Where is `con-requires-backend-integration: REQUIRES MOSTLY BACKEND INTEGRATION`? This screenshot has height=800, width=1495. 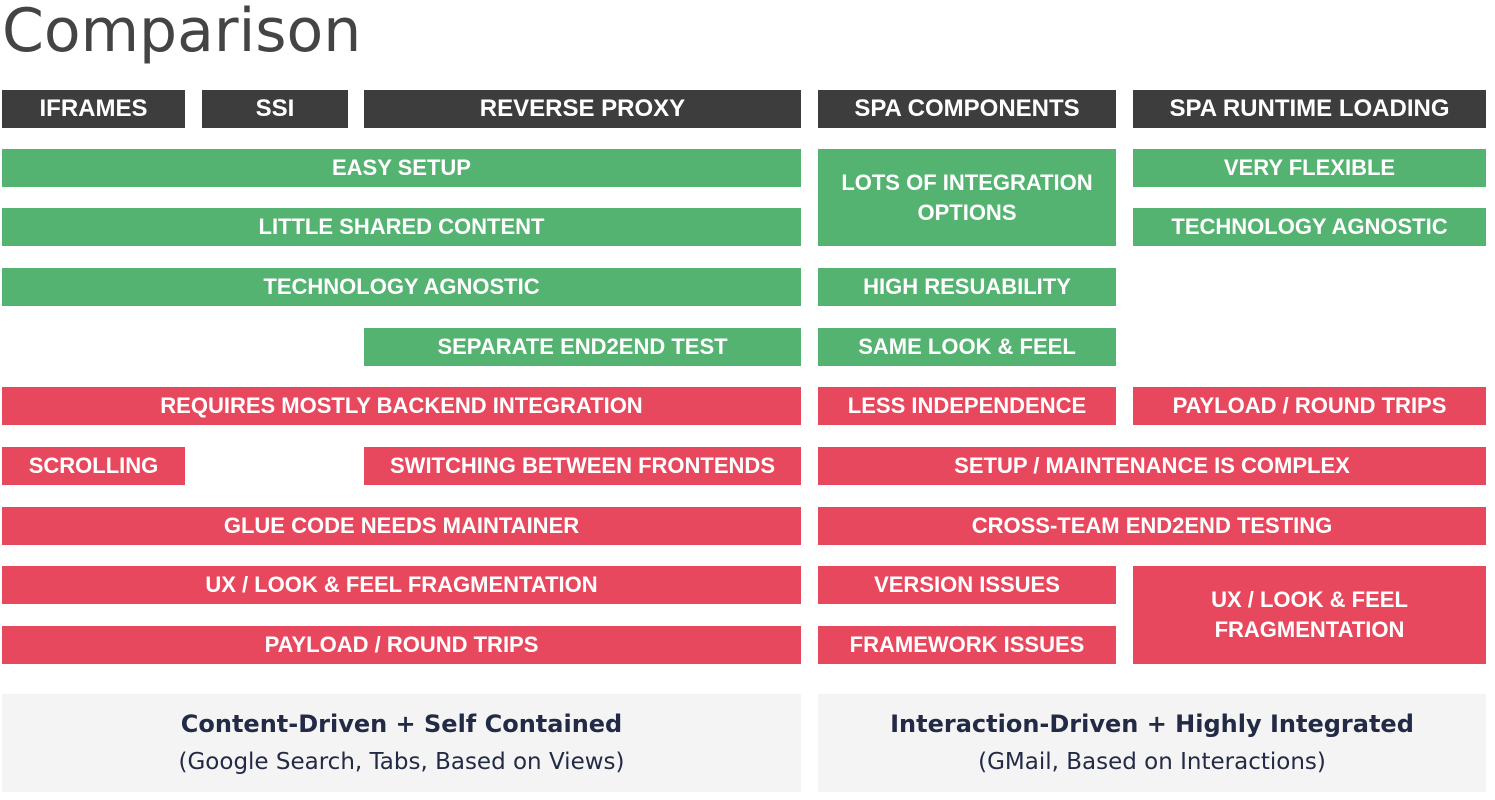
con-requires-backend-integration: REQUIRES MOSTLY BACKEND INTEGRATION is located at coordinates (401, 406).